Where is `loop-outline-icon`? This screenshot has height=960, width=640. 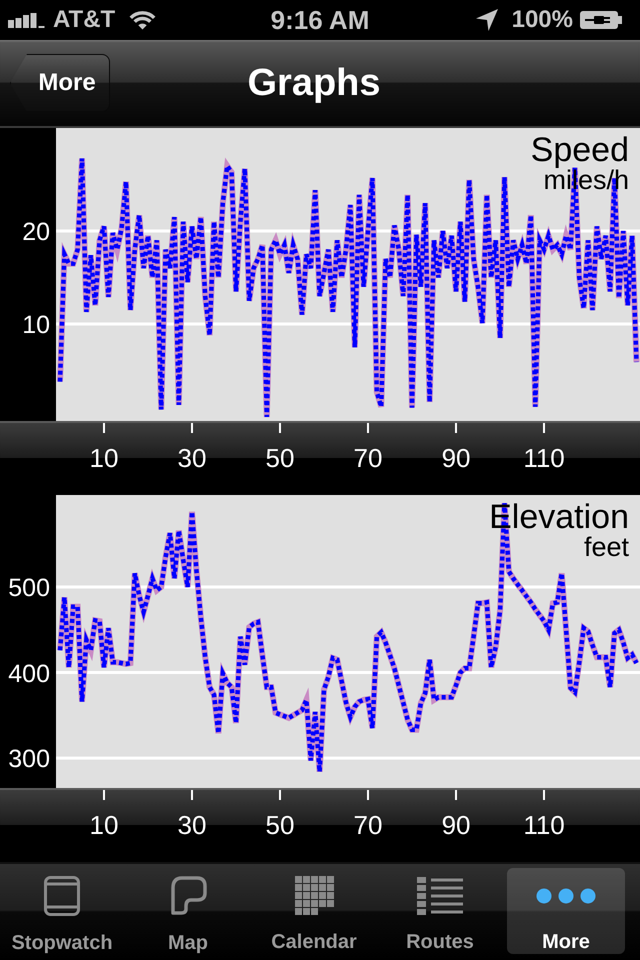 loop-outline-icon is located at coordinates (188, 896).